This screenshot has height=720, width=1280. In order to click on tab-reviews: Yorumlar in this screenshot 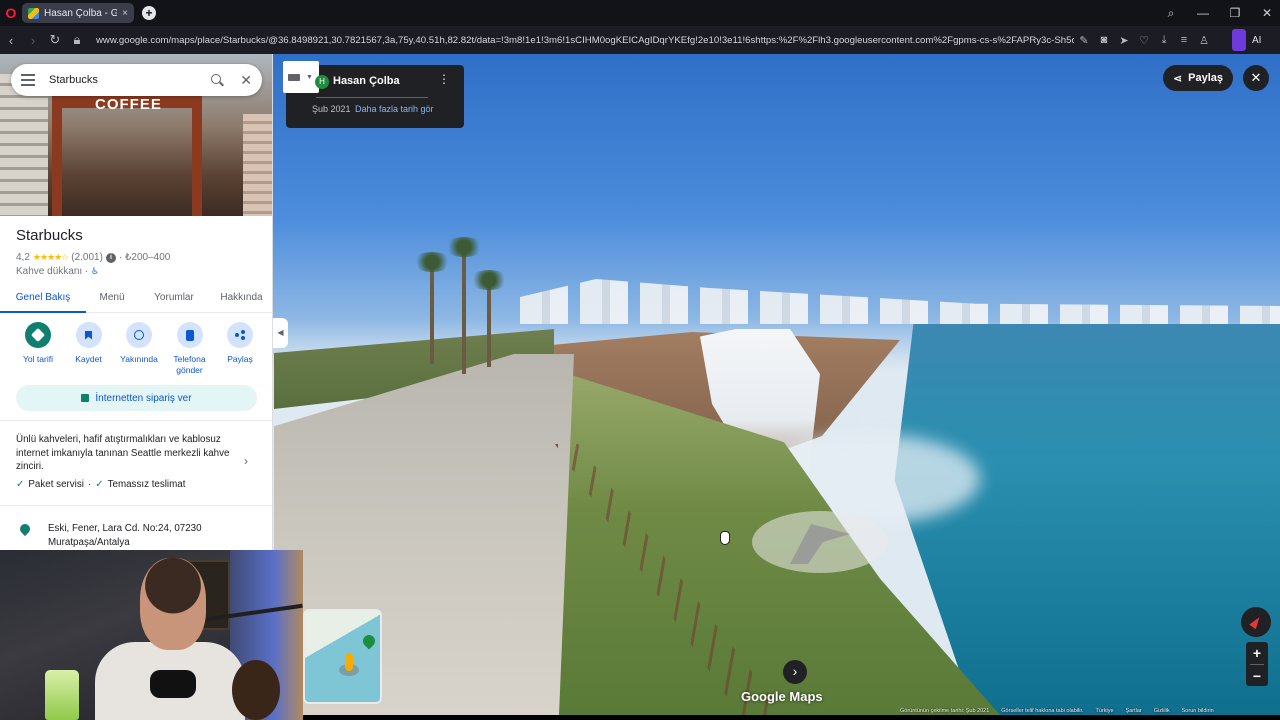, I will do `click(174, 298)`.